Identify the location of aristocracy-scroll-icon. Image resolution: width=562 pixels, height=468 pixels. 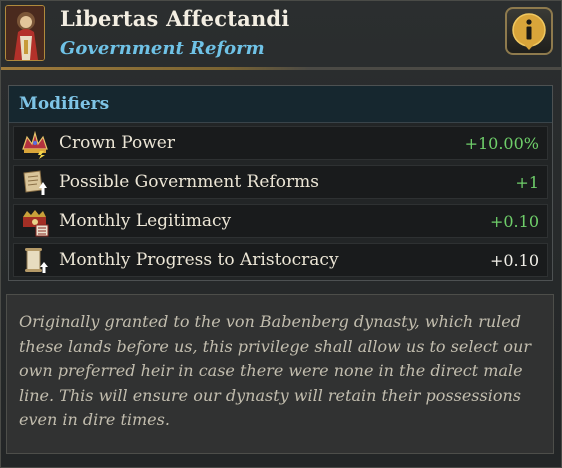
(35, 261).